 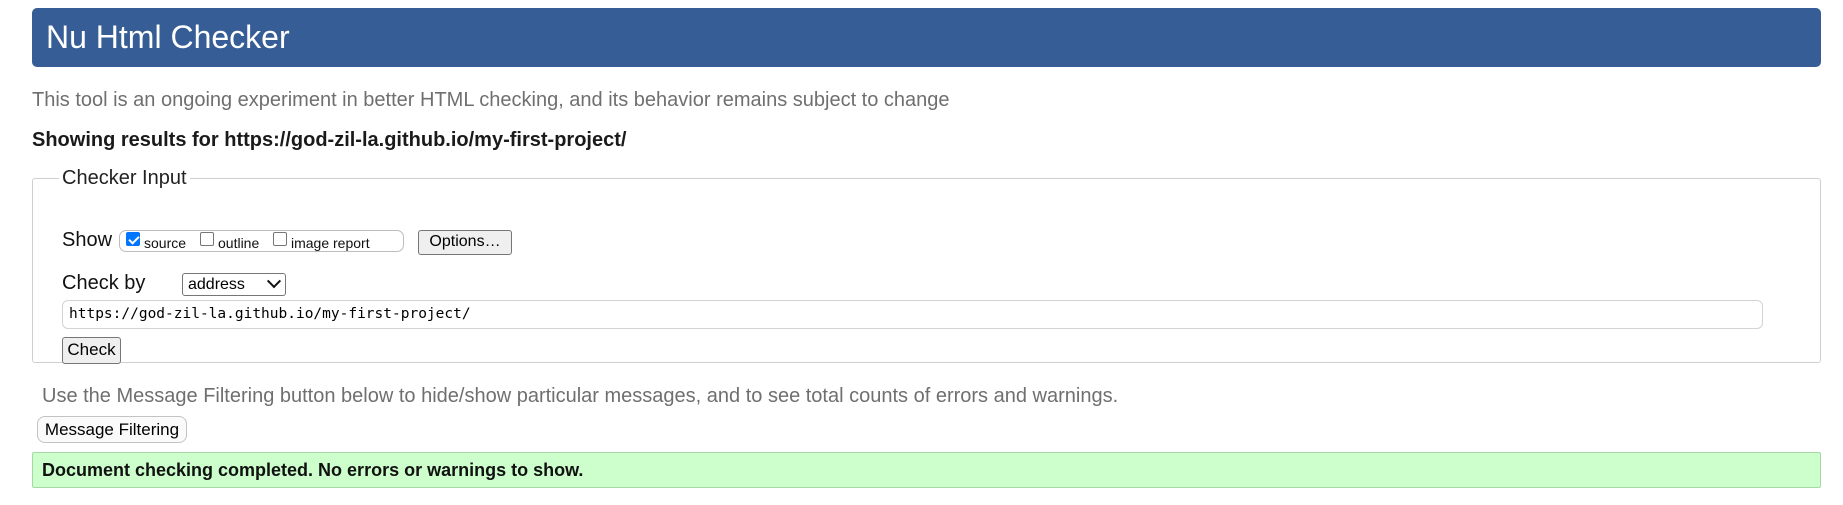 I want to click on checker-input-legend: Checker Input, so click(x=124, y=178).